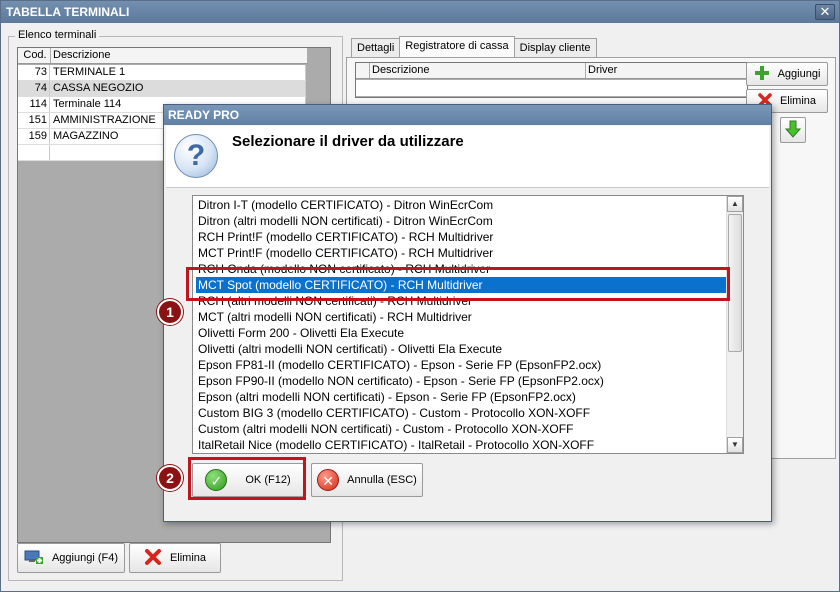 The image size is (840, 592). I want to click on cancel-x-icon: ✕, so click(328, 480).